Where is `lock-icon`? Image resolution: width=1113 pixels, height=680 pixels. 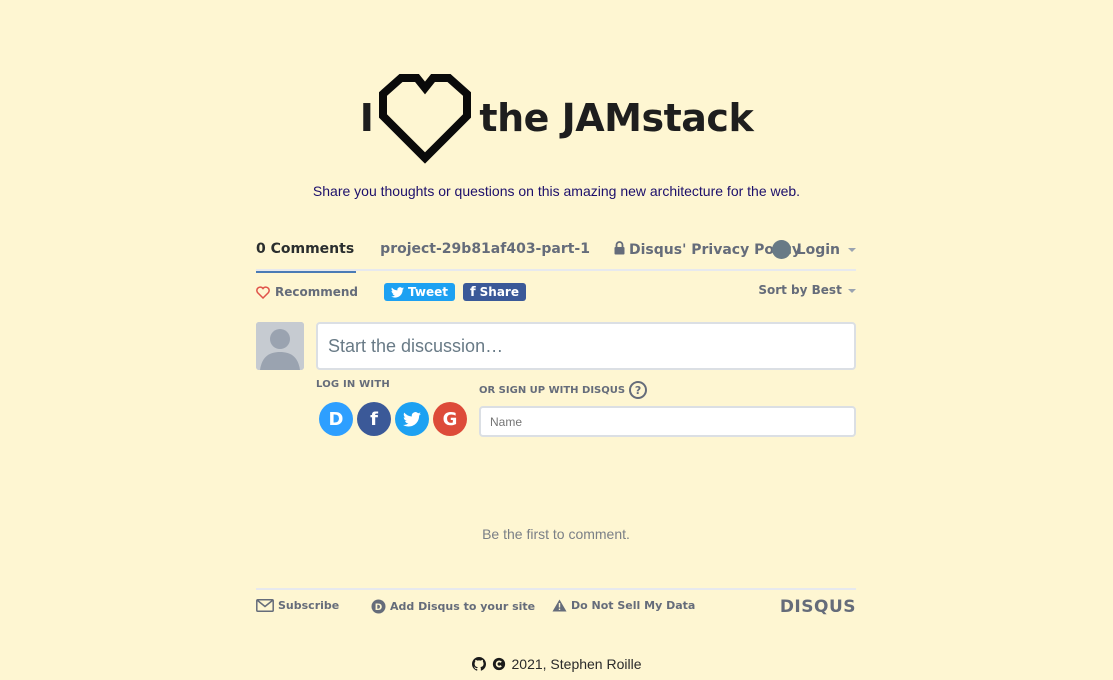
lock-icon is located at coordinates (619, 248).